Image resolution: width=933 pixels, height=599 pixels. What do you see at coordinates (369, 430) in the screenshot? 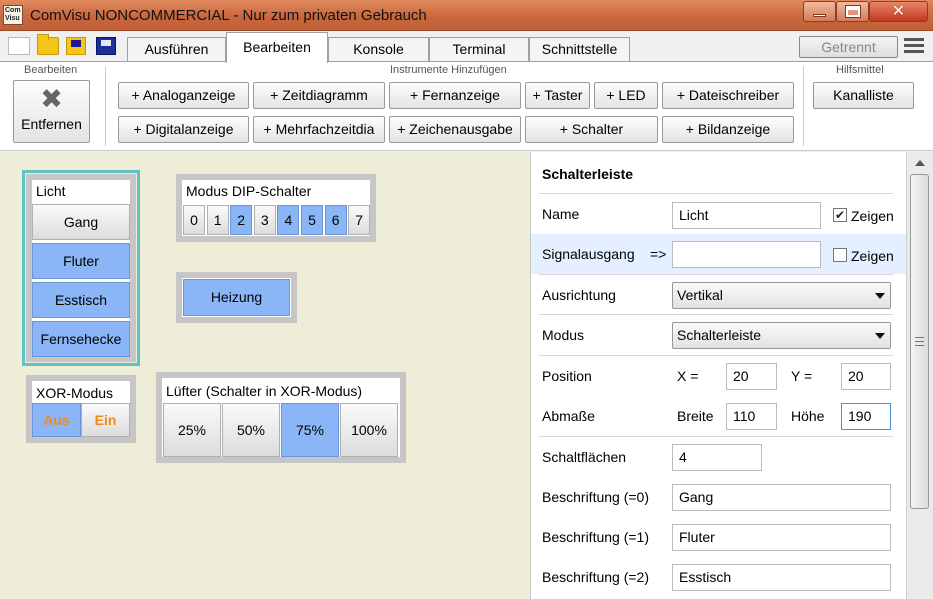
I see `luefter-switch-3: 100%` at bounding box center [369, 430].